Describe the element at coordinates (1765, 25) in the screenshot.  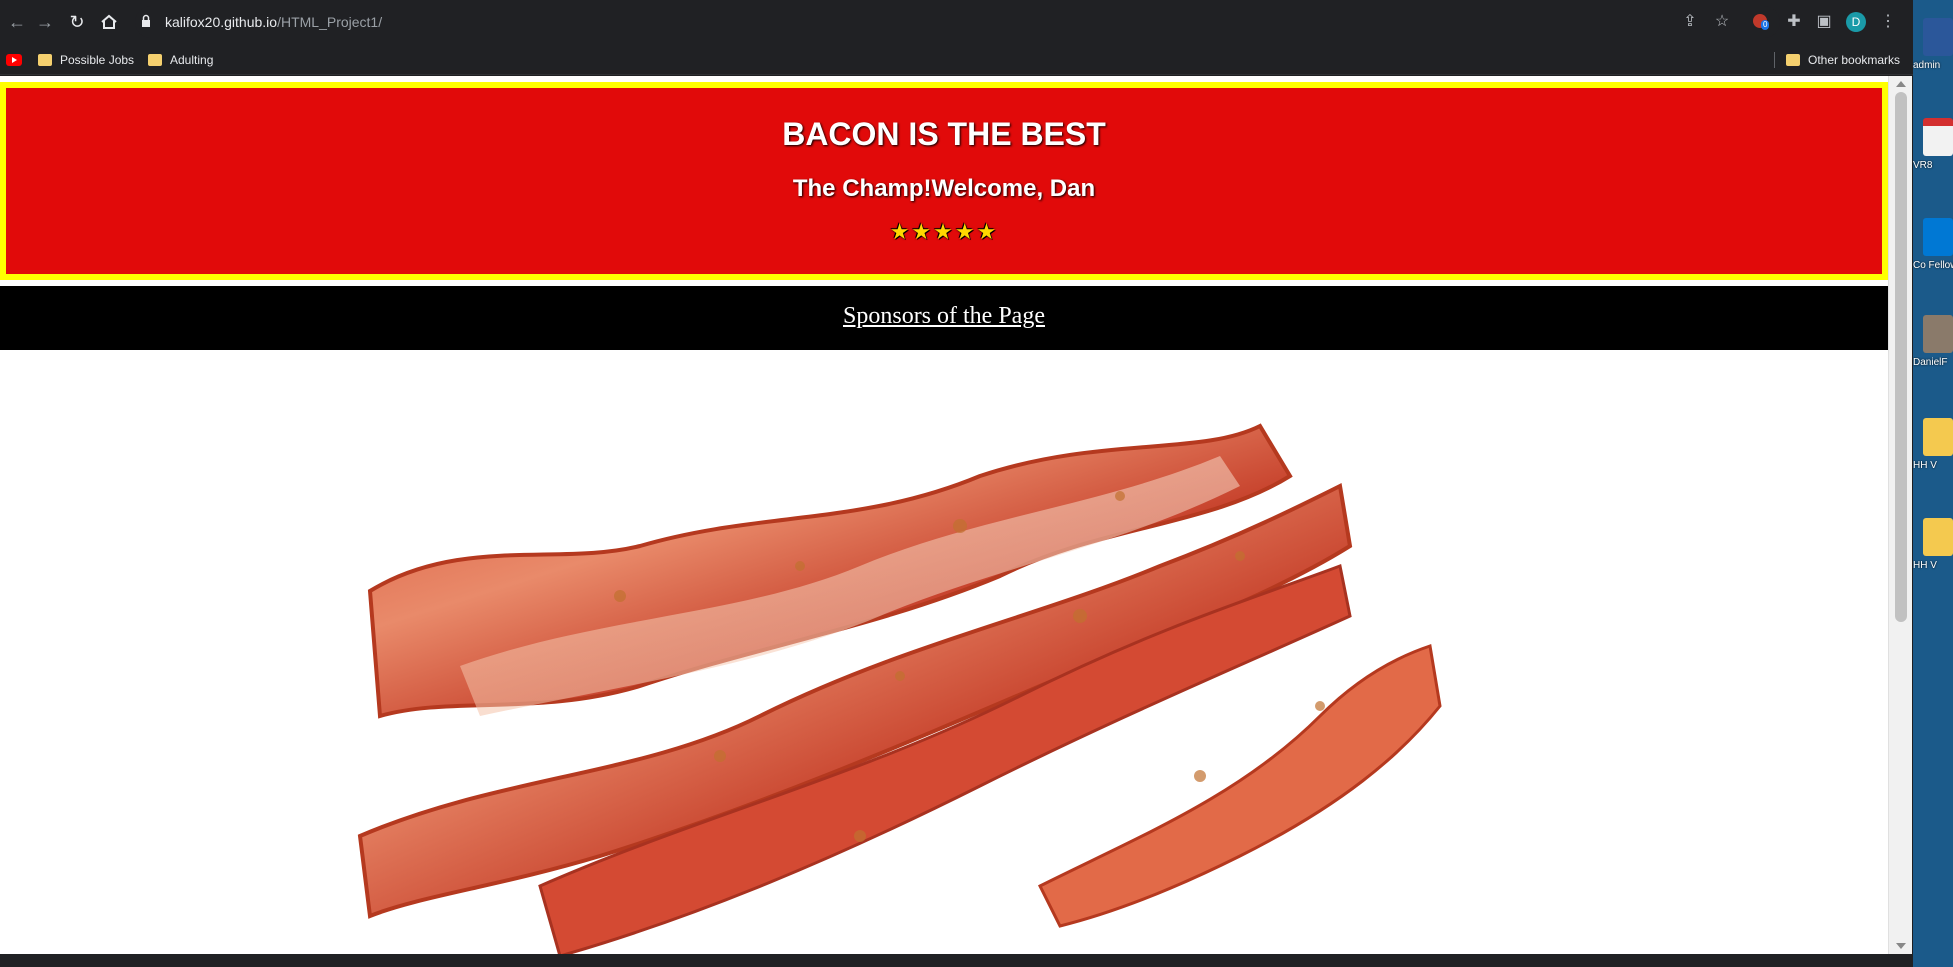
I see `extension-badge-count: 0` at that location.